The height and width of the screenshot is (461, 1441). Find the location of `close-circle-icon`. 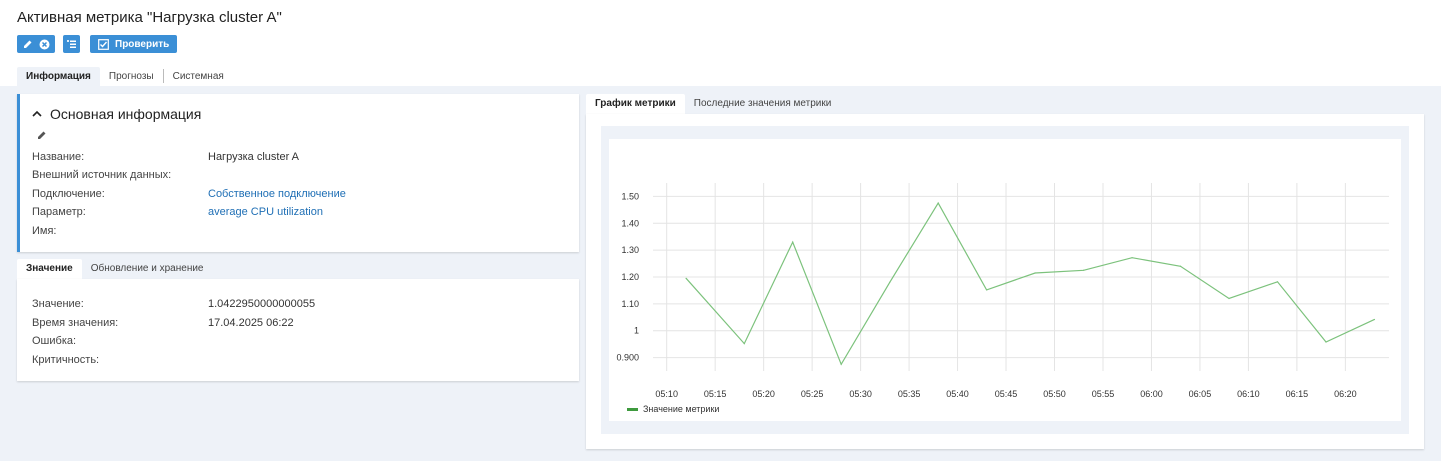

close-circle-icon is located at coordinates (44, 44).